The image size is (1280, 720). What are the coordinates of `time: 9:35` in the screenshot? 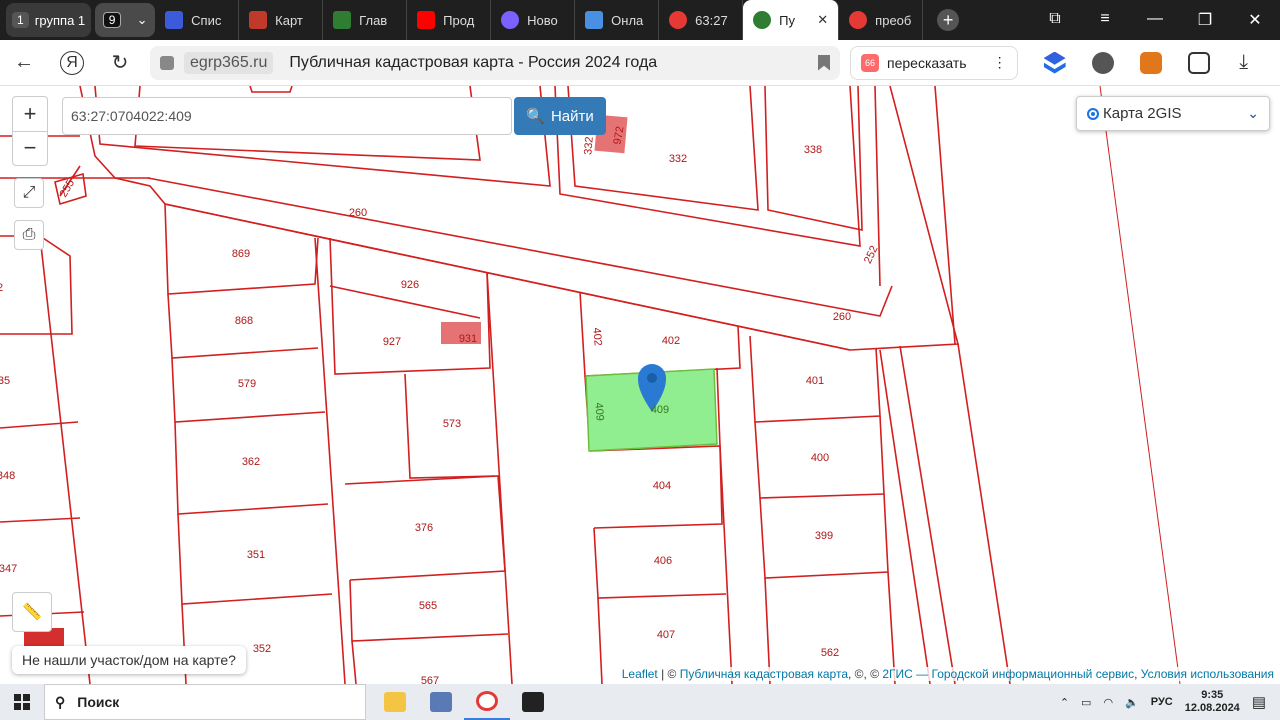 It's located at (1212, 695).